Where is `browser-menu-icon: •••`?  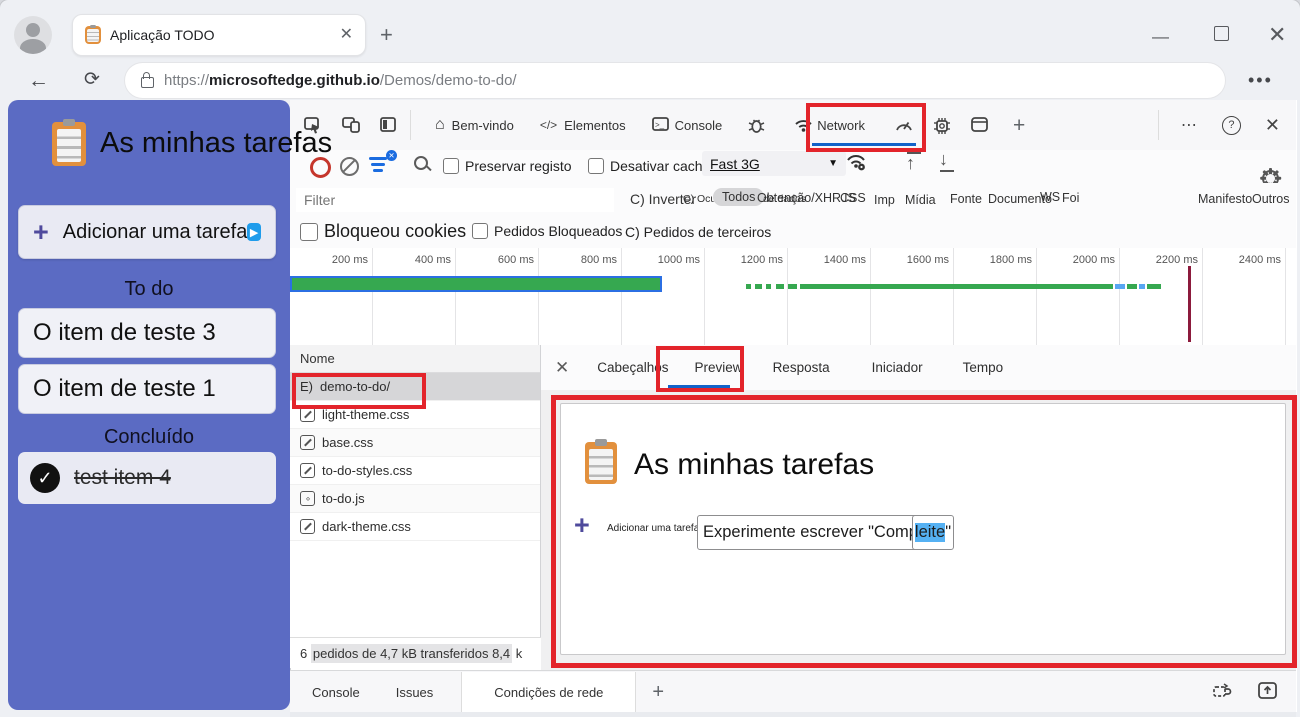 browser-menu-icon: ••• is located at coordinates (1260, 80).